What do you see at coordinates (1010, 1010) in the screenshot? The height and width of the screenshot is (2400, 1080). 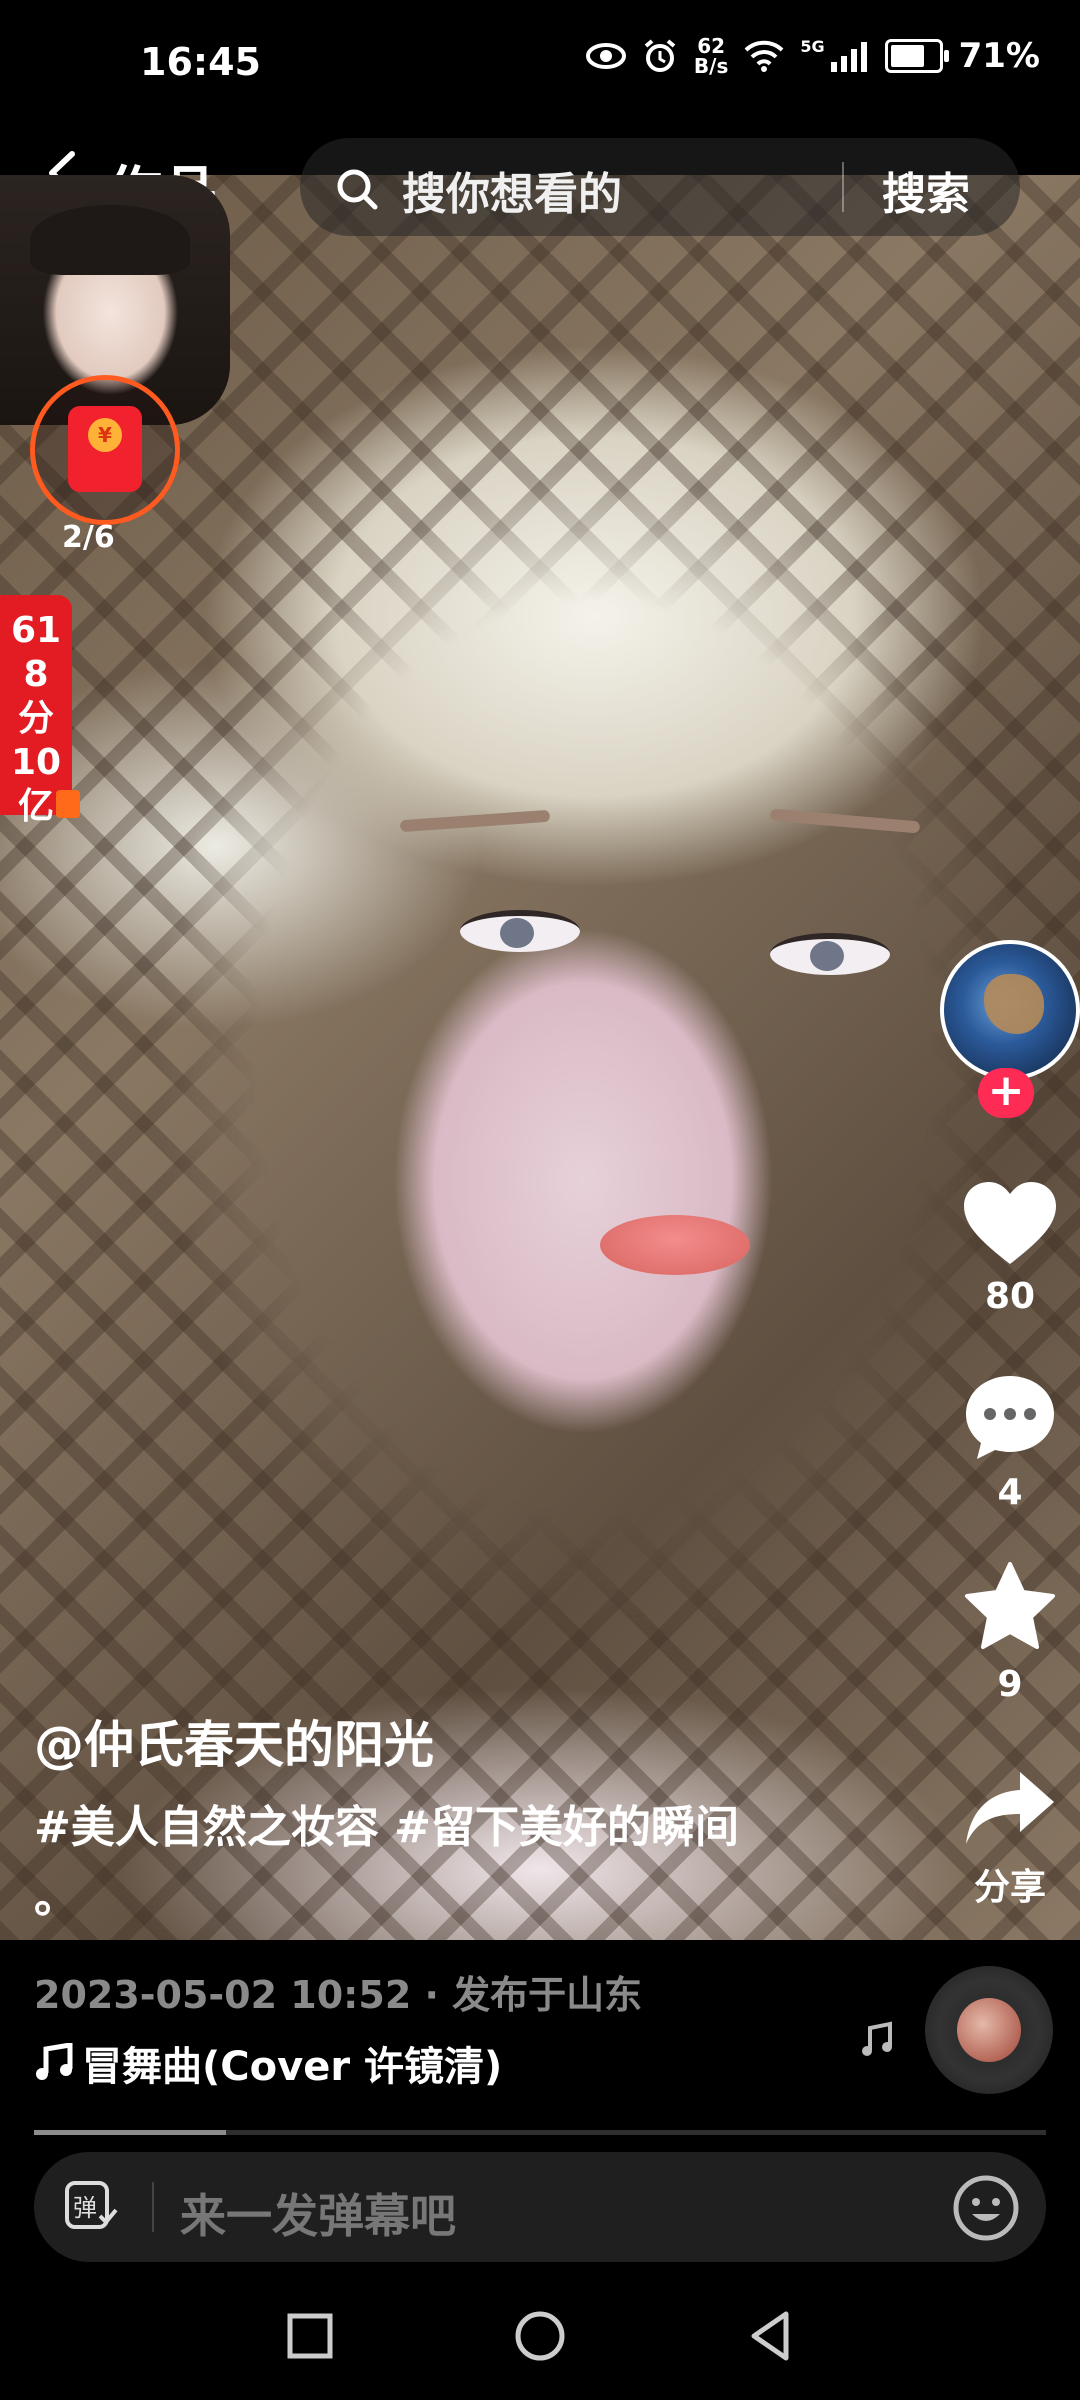 I see `creator-avatar` at bounding box center [1010, 1010].